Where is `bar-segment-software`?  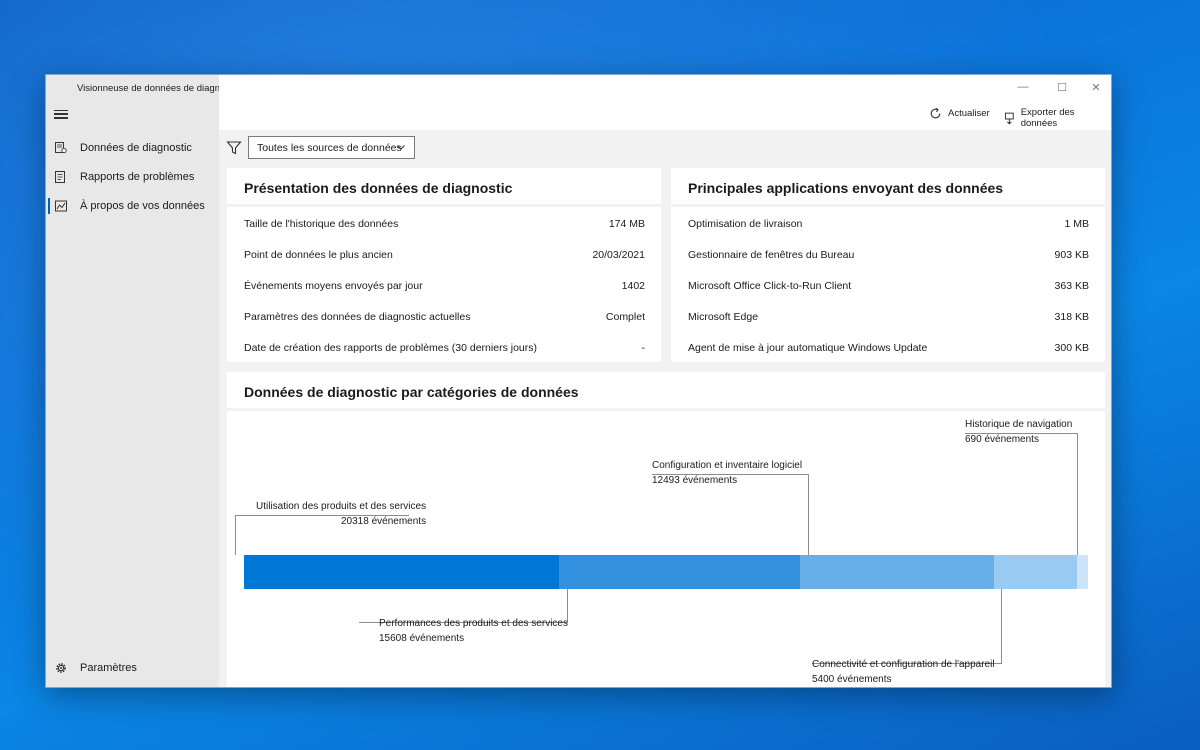
bar-segment-software is located at coordinates (897, 572).